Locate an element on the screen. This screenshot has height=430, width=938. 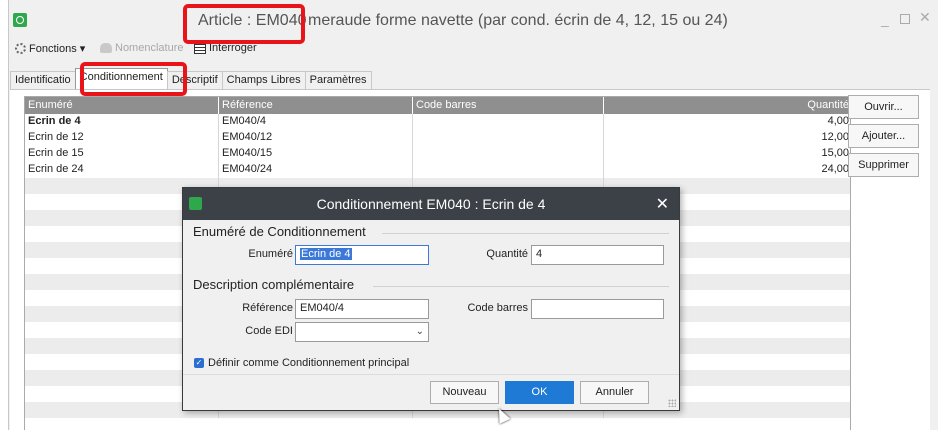
section-description: Description complémentaire is located at coordinates (274, 284).